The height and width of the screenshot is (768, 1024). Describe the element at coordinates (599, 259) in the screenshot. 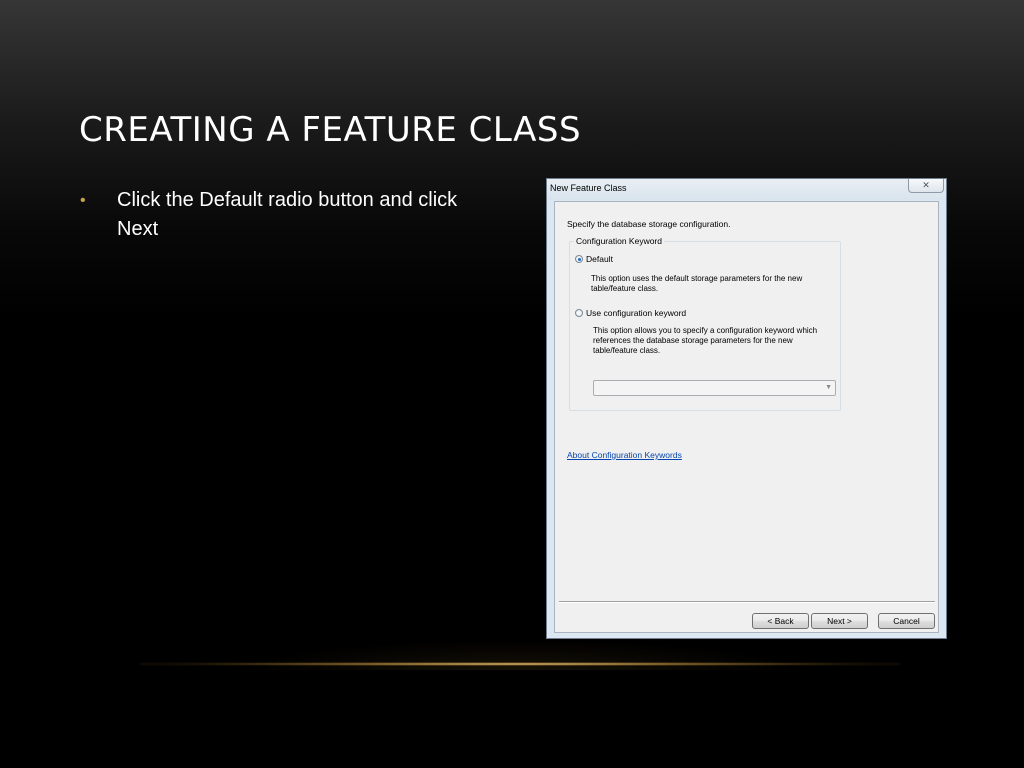

I see `radio-default-label: Default` at that location.